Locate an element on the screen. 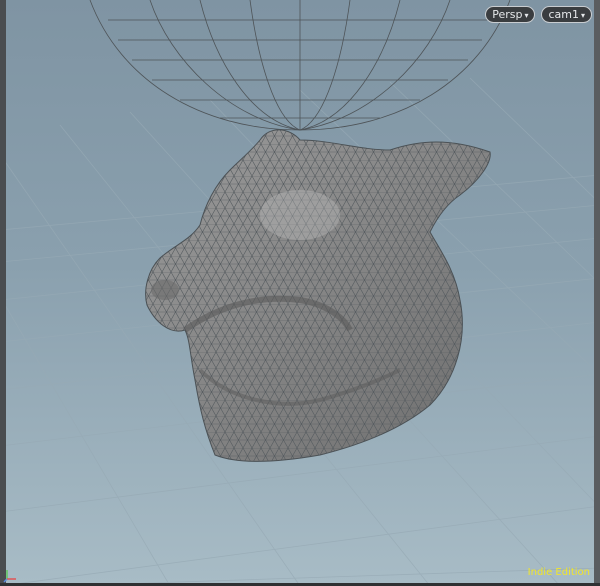  edition-label: Indie Edition is located at coordinates (558, 572).